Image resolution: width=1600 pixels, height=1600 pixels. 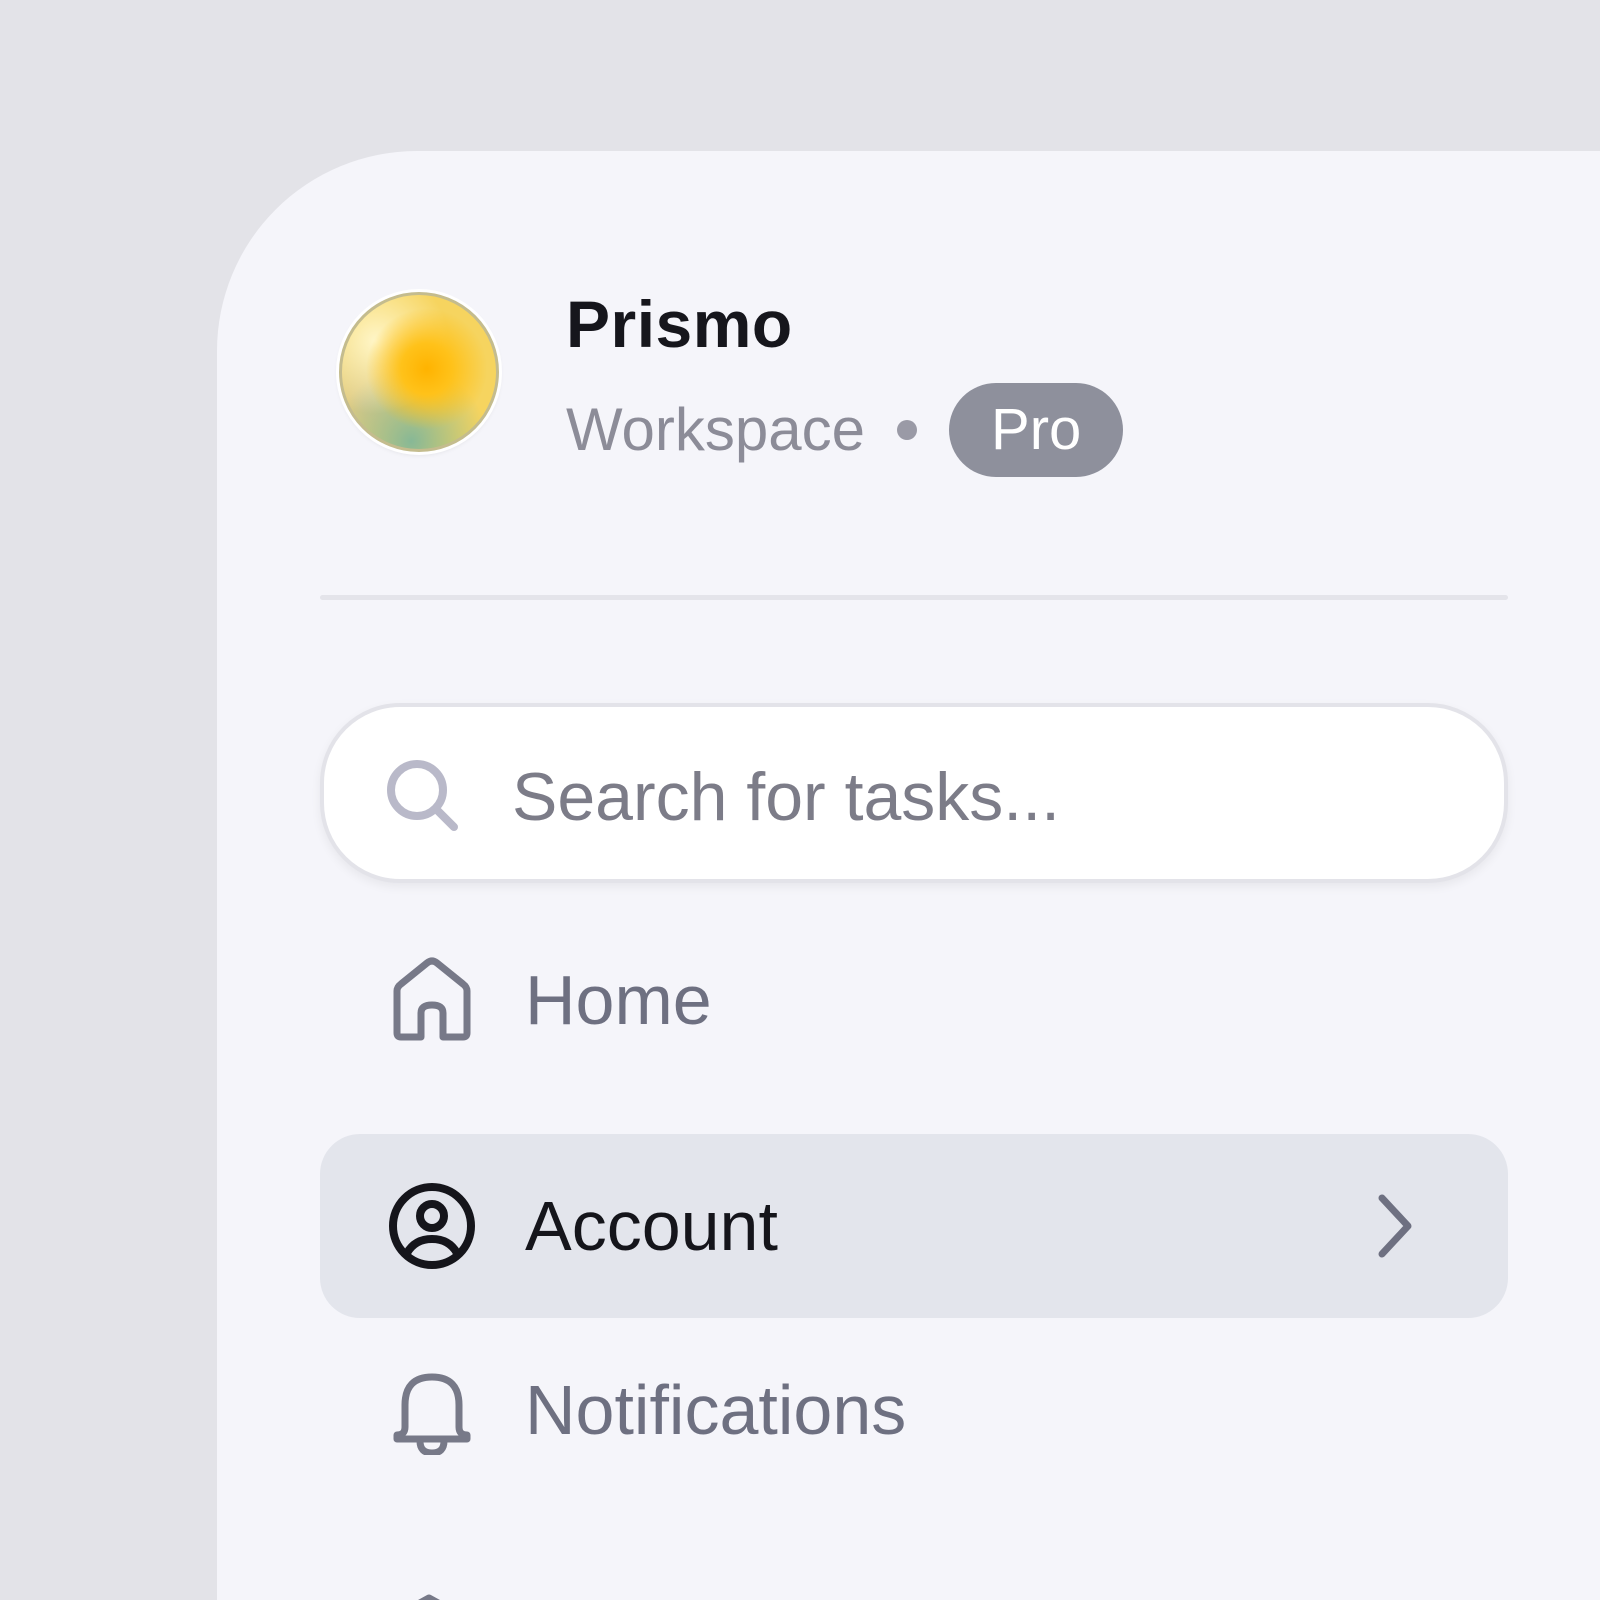 What do you see at coordinates (914, 597) in the screenshot?
I see `divider` at bounding box center [914, 597].